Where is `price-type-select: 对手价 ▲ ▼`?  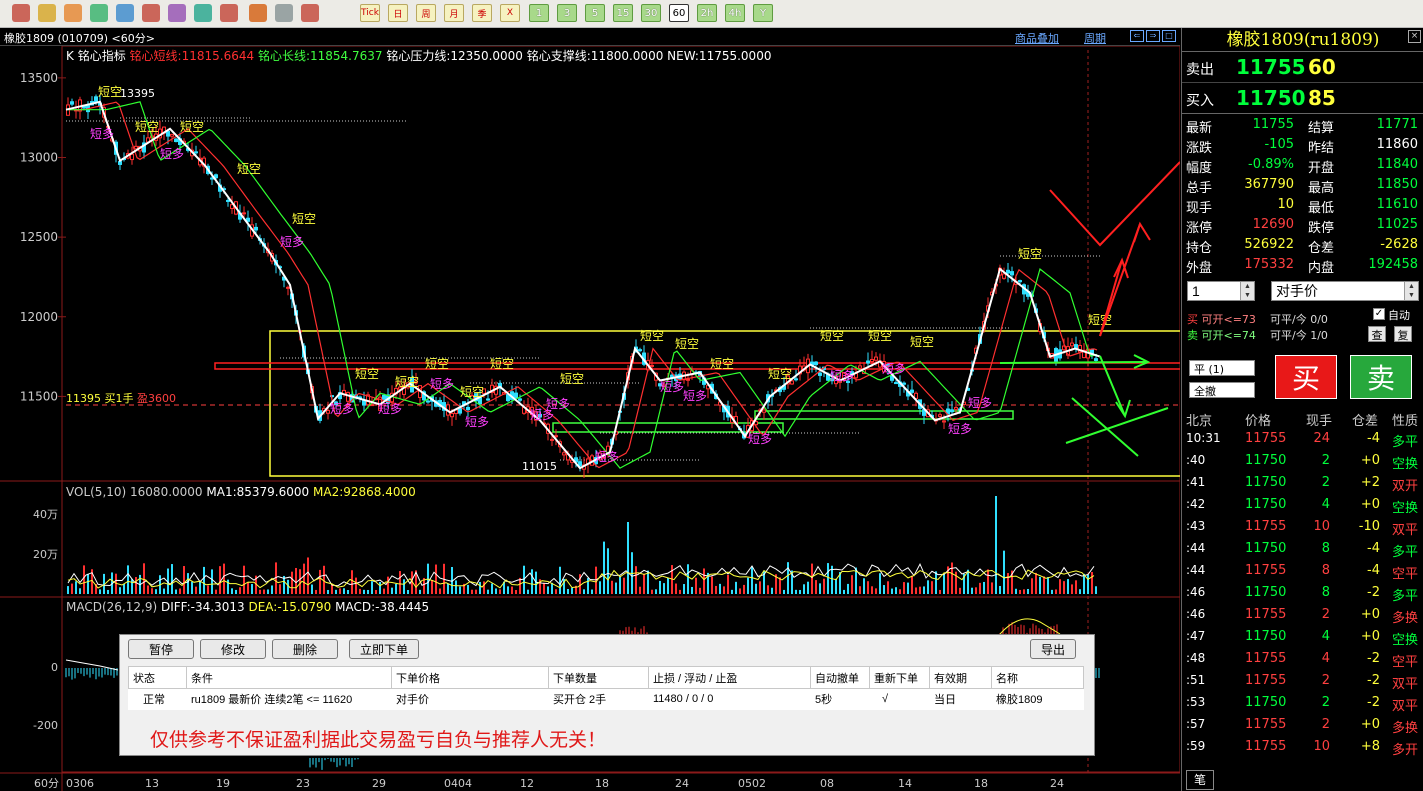 price-type-select: 对手价 ▲ ▼ is located at coordinates (1345, 291).